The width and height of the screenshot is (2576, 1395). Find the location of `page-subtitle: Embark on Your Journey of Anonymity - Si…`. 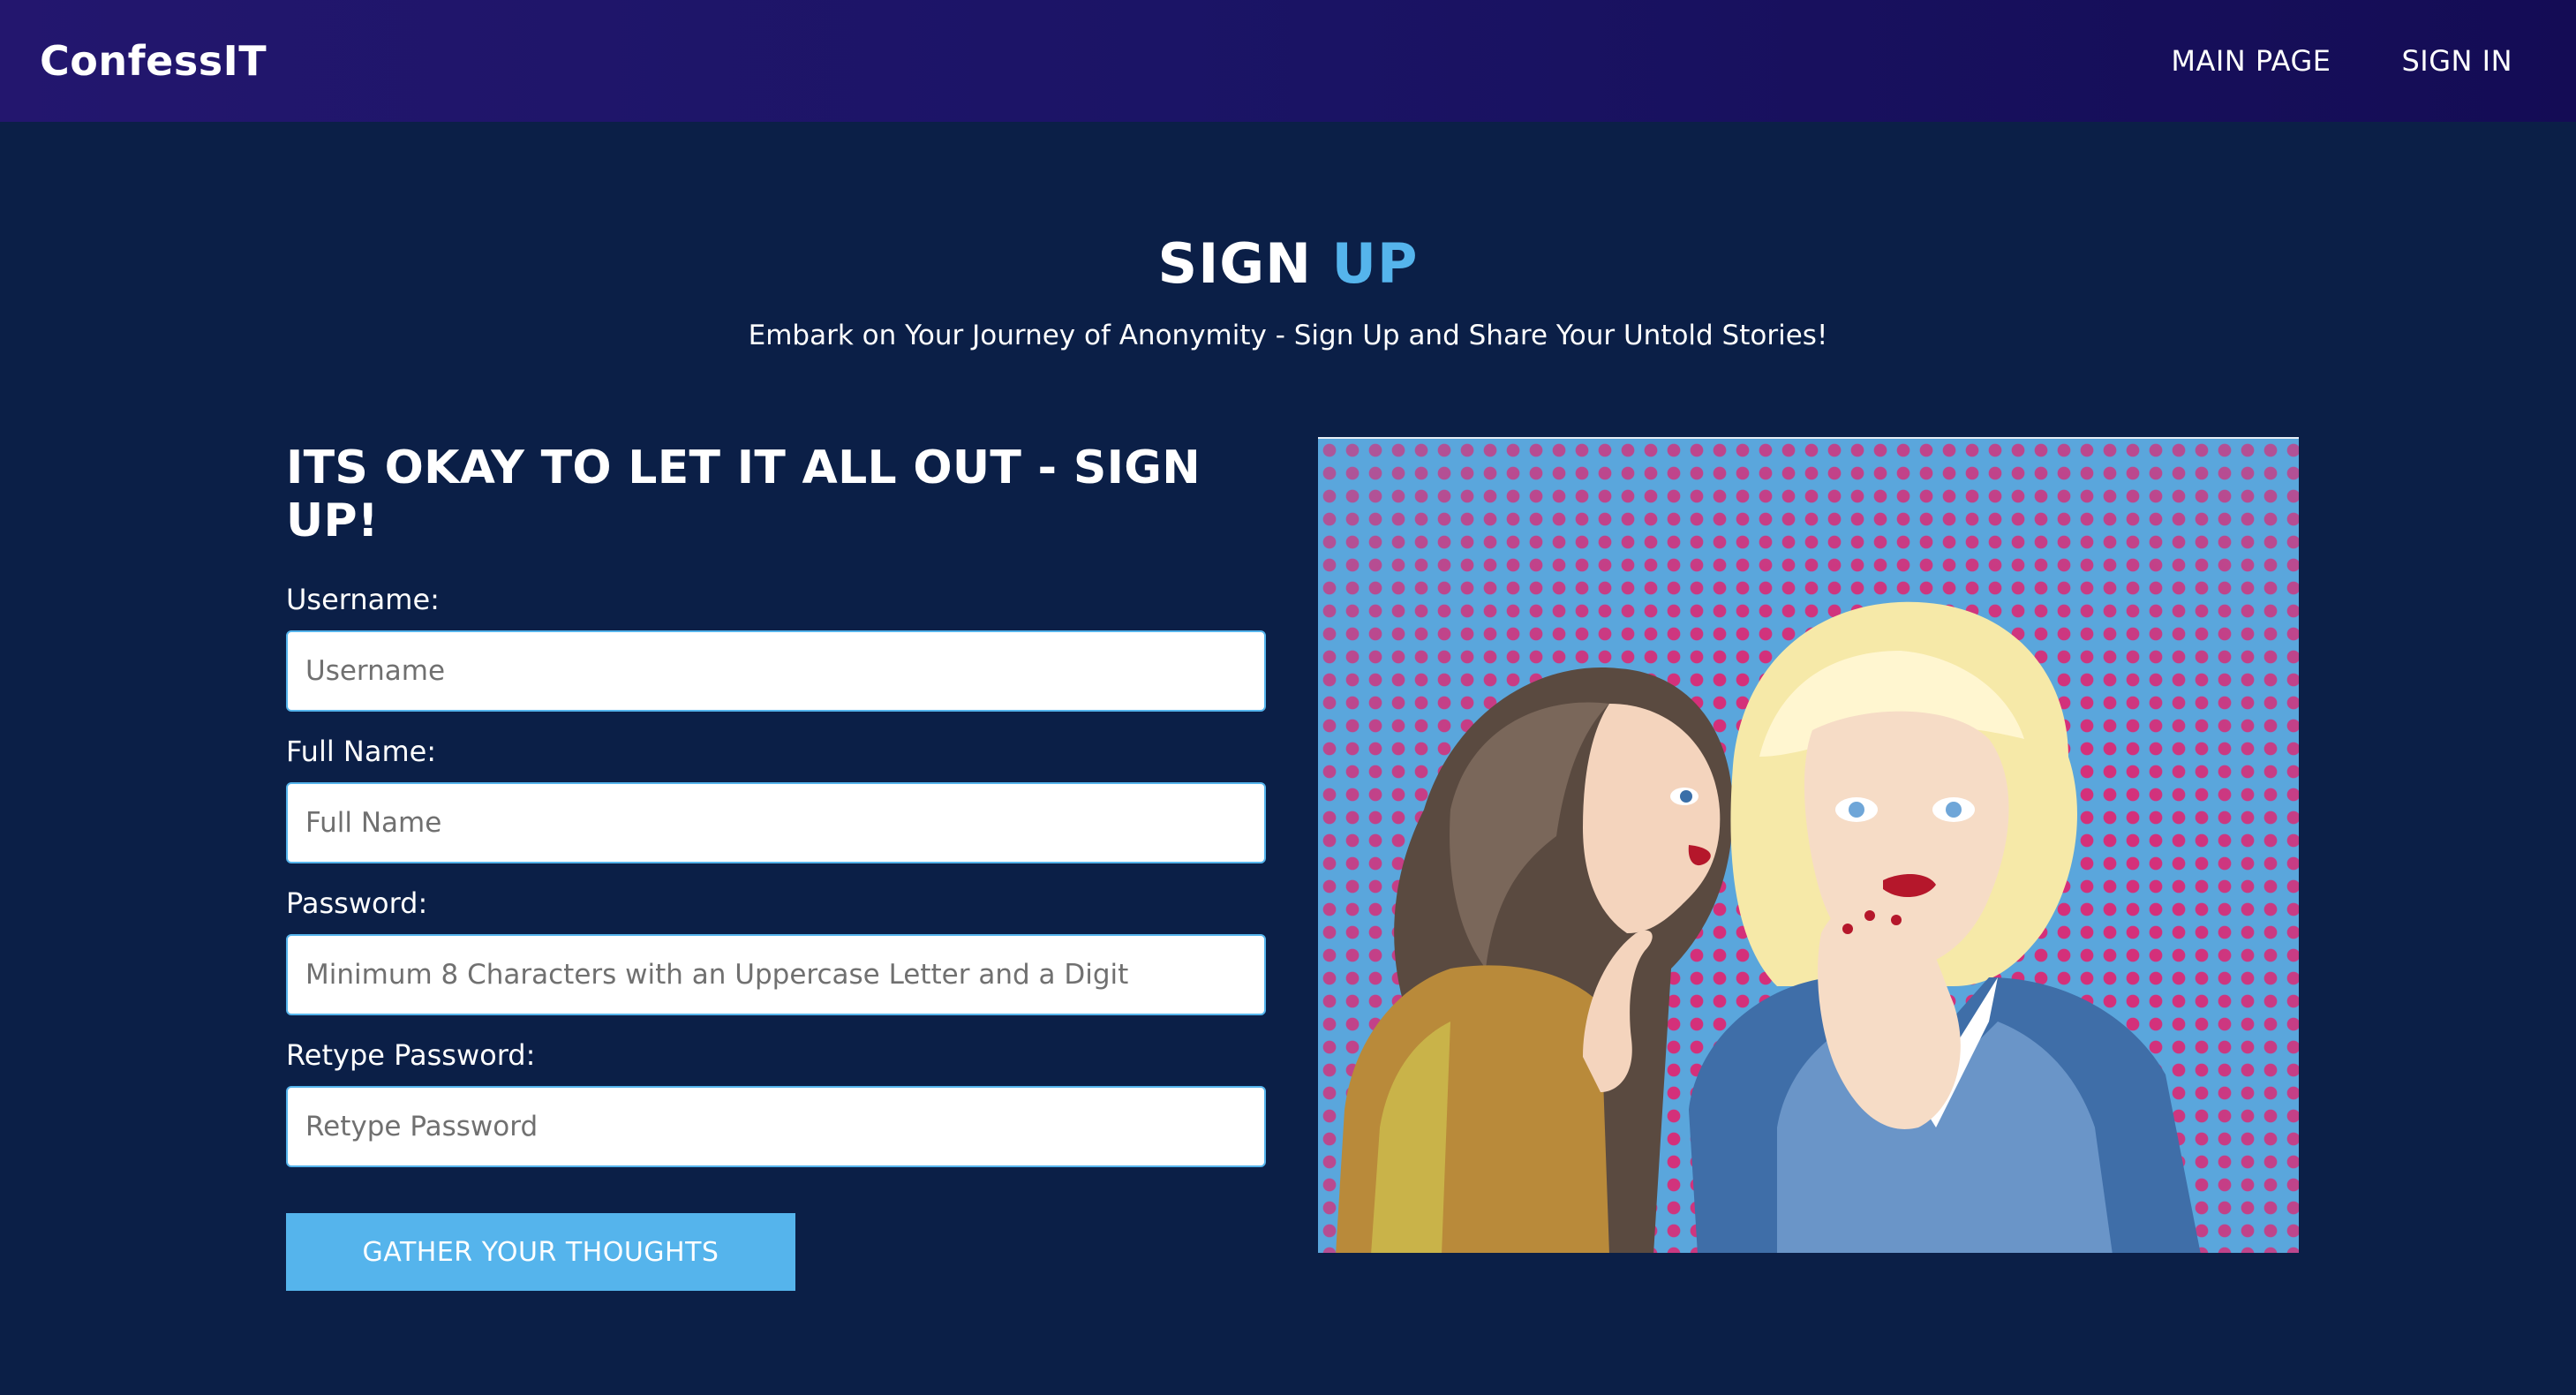

page-subtitle: Embark on Your Journey of Anonymity - Si… is located at coordinates (1288, 336).